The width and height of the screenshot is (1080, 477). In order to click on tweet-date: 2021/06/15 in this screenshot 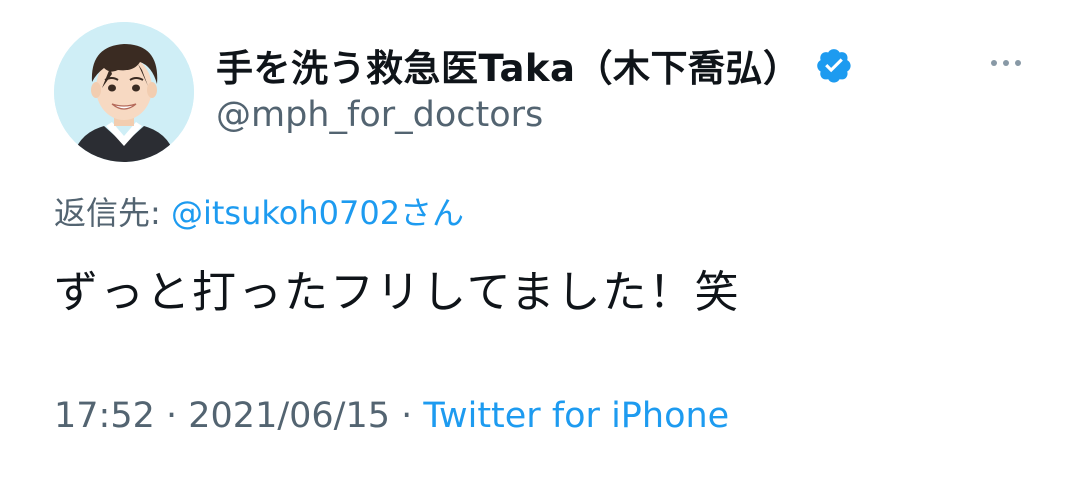, I will do `click(289, 416)`.